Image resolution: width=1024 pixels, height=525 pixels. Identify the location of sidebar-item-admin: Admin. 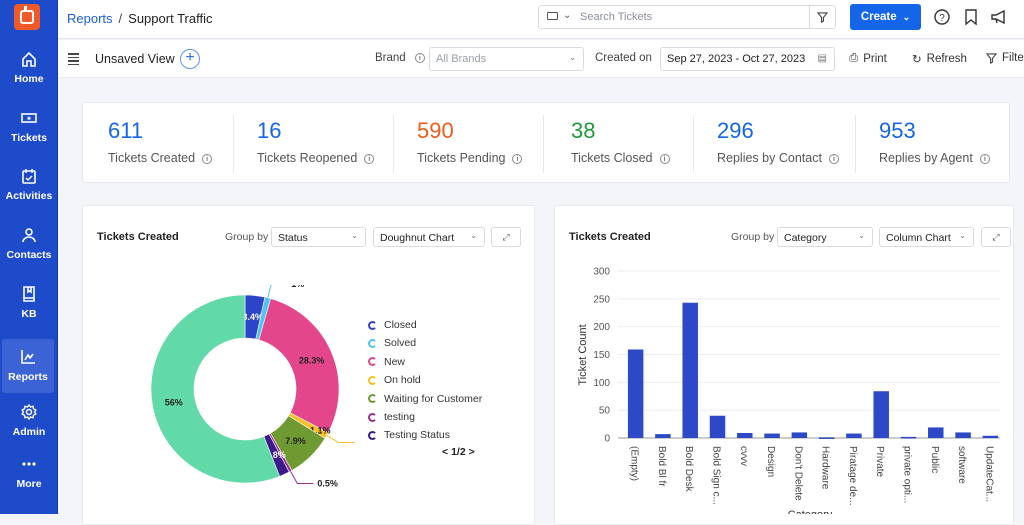
(29, 421).